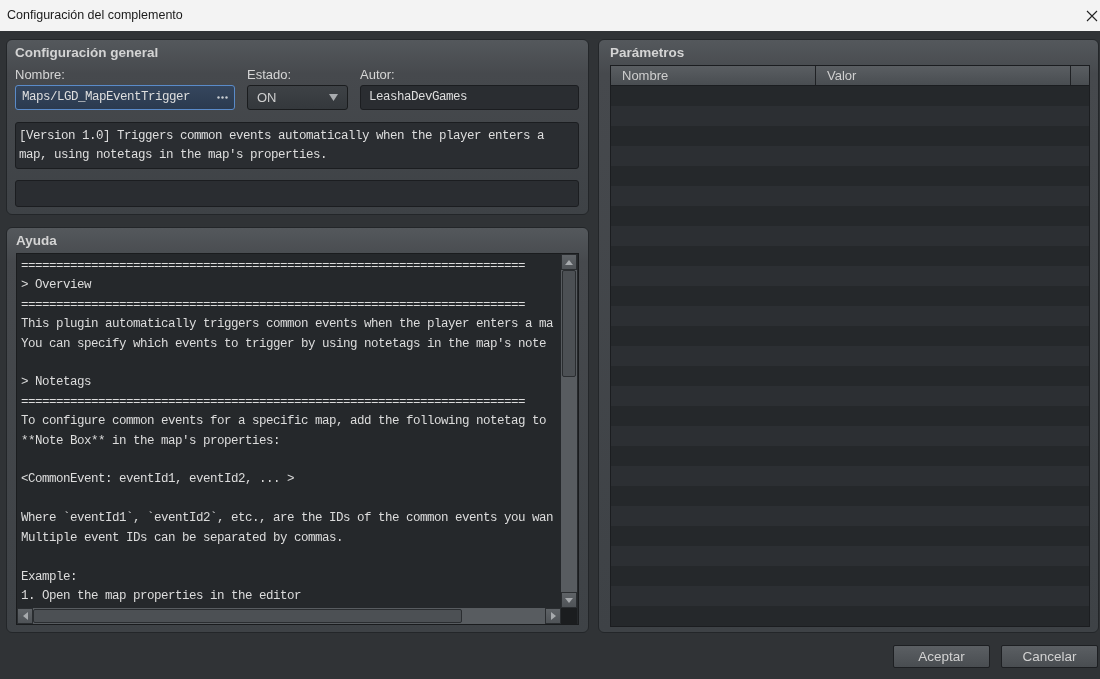 This screenshot has width=1100, height=679. What do you see at coordinates (469, 97) in the screenshot?
I see `text-field: LeashaDevGames` at bounding box center [469, 97].